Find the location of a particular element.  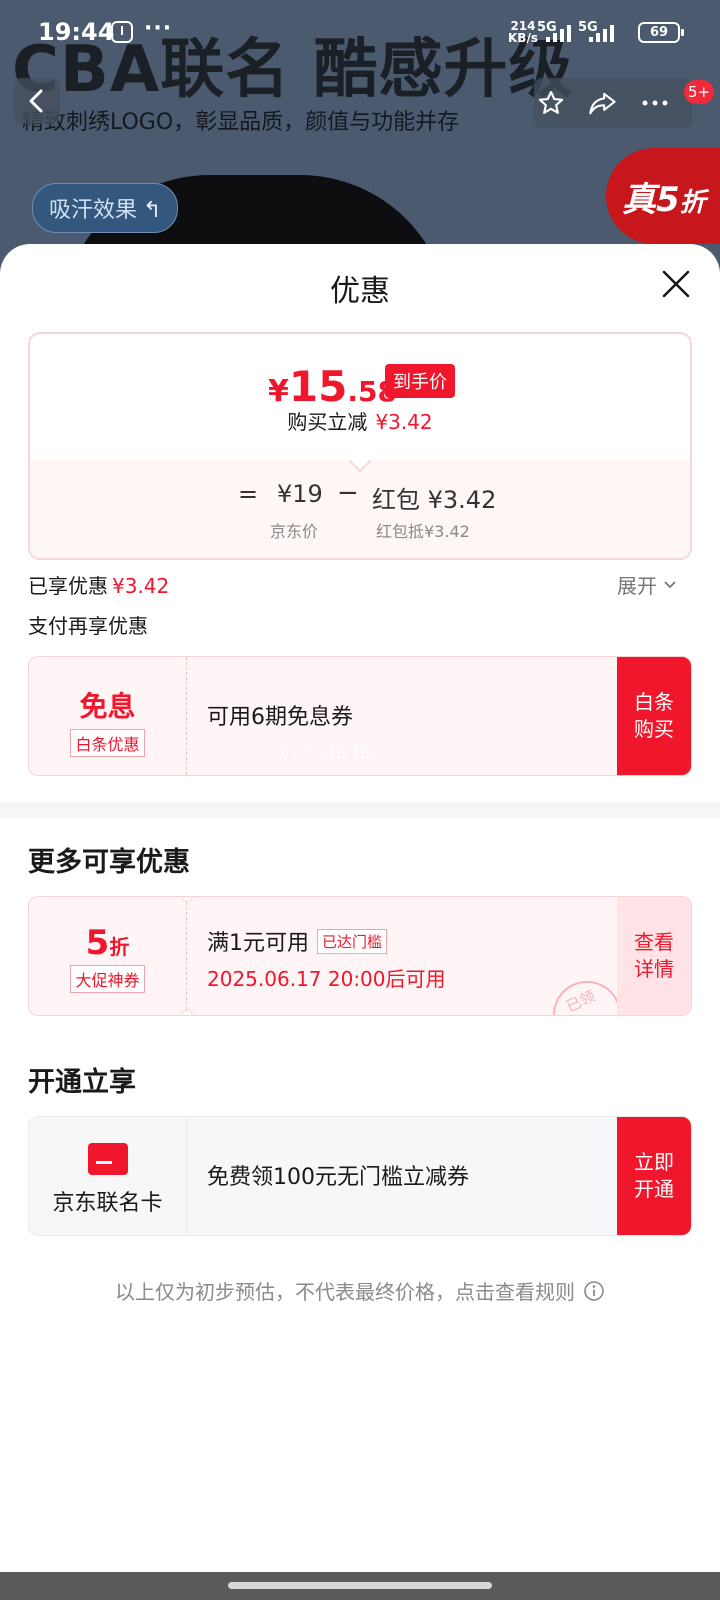

home-indicator is located at coordinates (360, 1585).